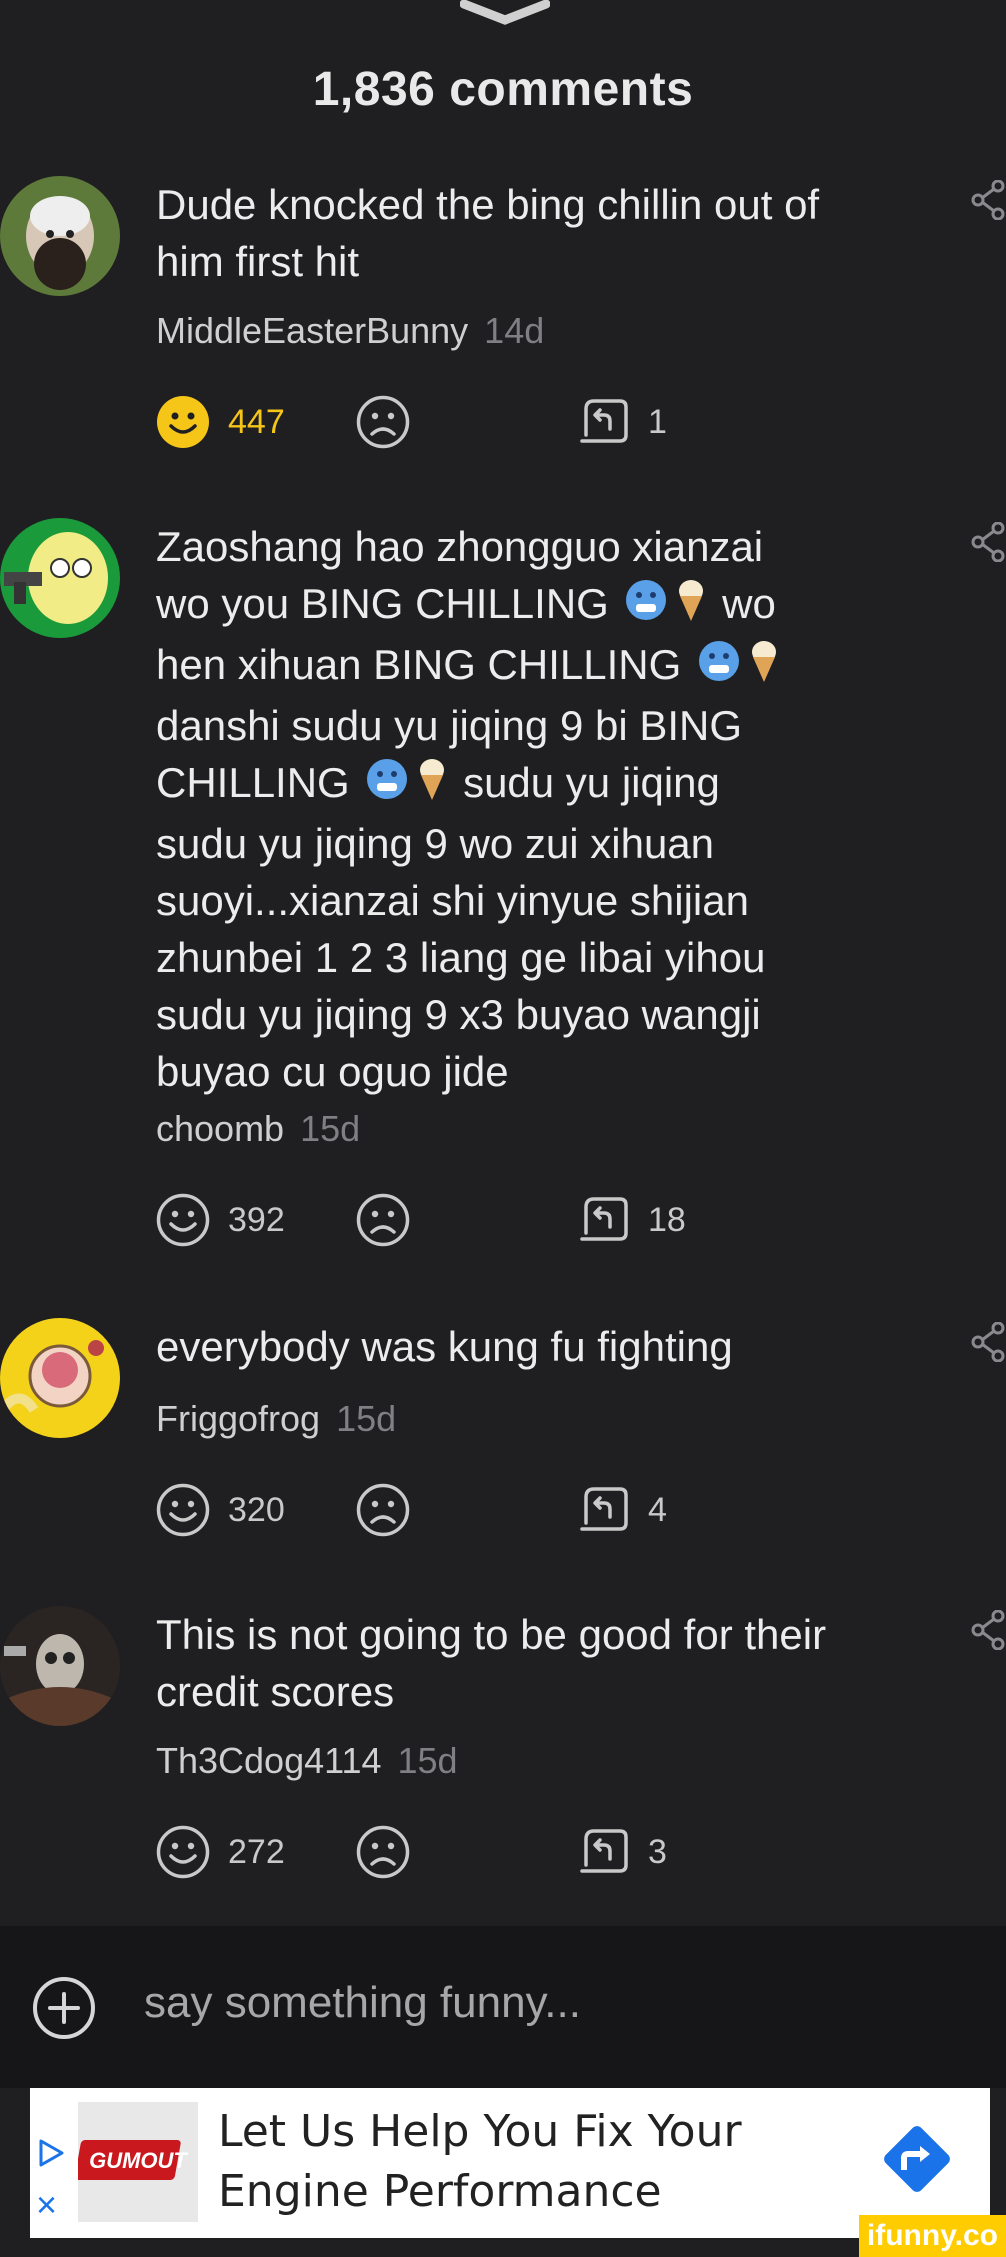 Image resolution: width=1006 pixels, height=2257 pixels. I want to click on smile-button: 447, so click(220, 422).